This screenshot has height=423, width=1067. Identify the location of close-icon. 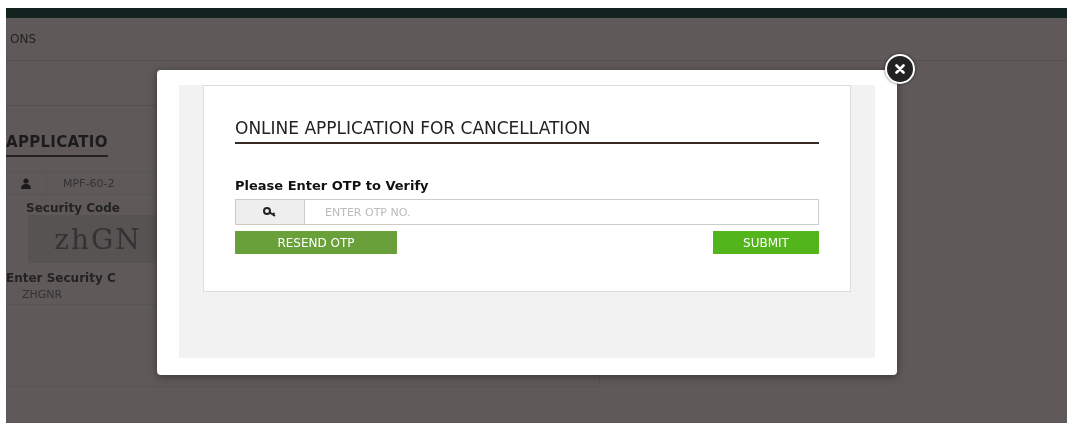
(900, 69).